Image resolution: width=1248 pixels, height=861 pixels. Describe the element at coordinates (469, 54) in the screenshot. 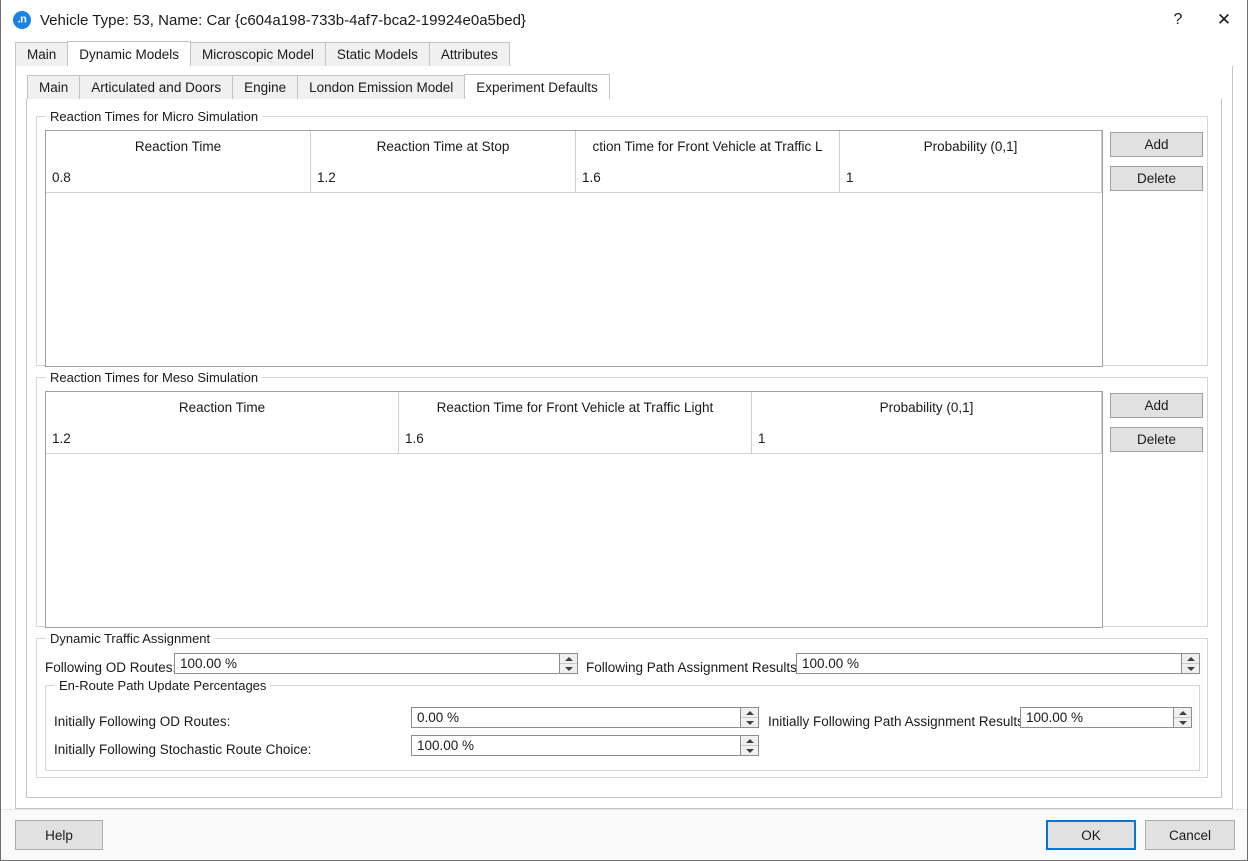

I see `tab-attributes: Attributes` at that location.